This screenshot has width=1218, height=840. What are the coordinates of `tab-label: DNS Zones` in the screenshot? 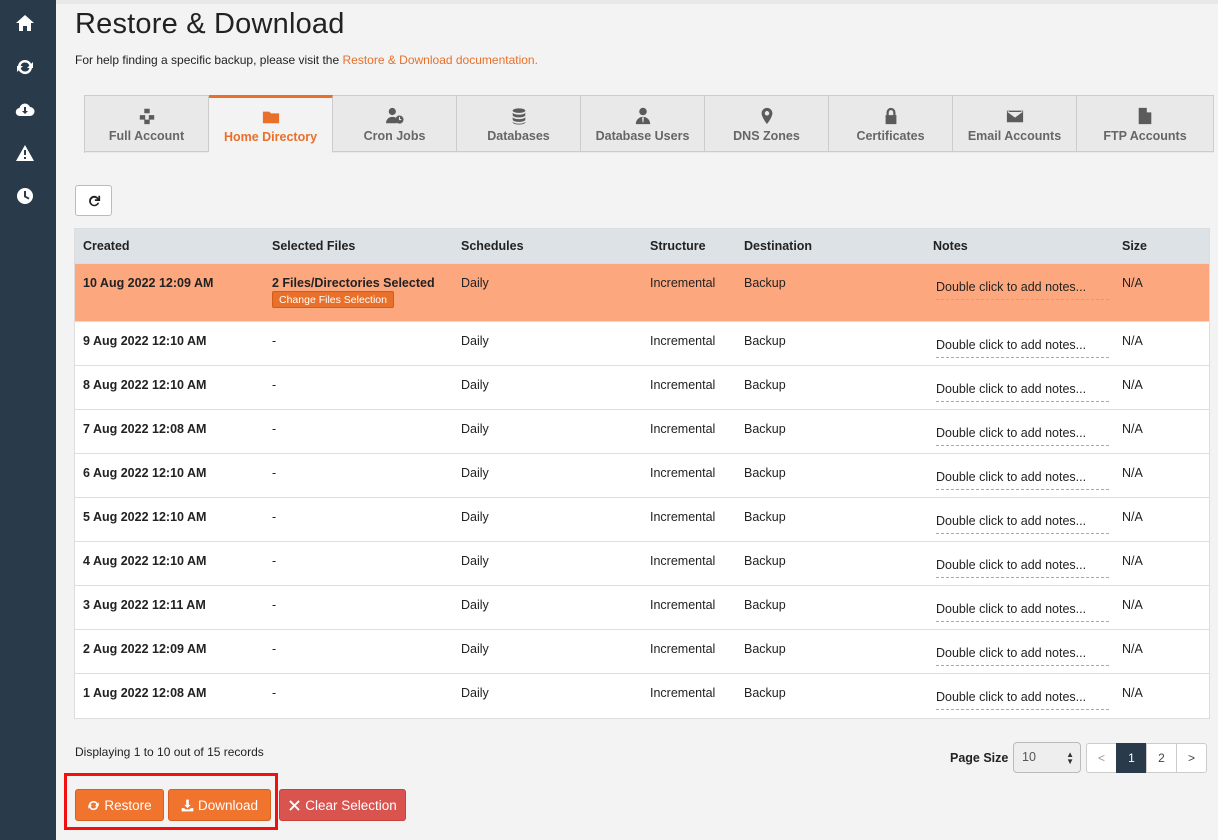 It's located at (766, 136).